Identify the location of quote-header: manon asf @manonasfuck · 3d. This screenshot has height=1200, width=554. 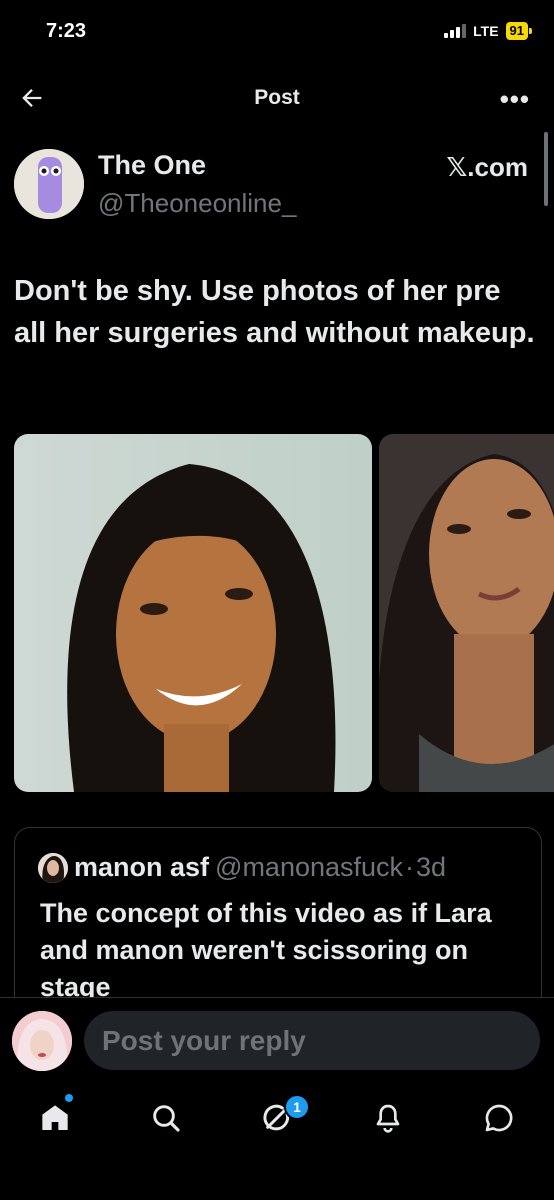
(242, 867).